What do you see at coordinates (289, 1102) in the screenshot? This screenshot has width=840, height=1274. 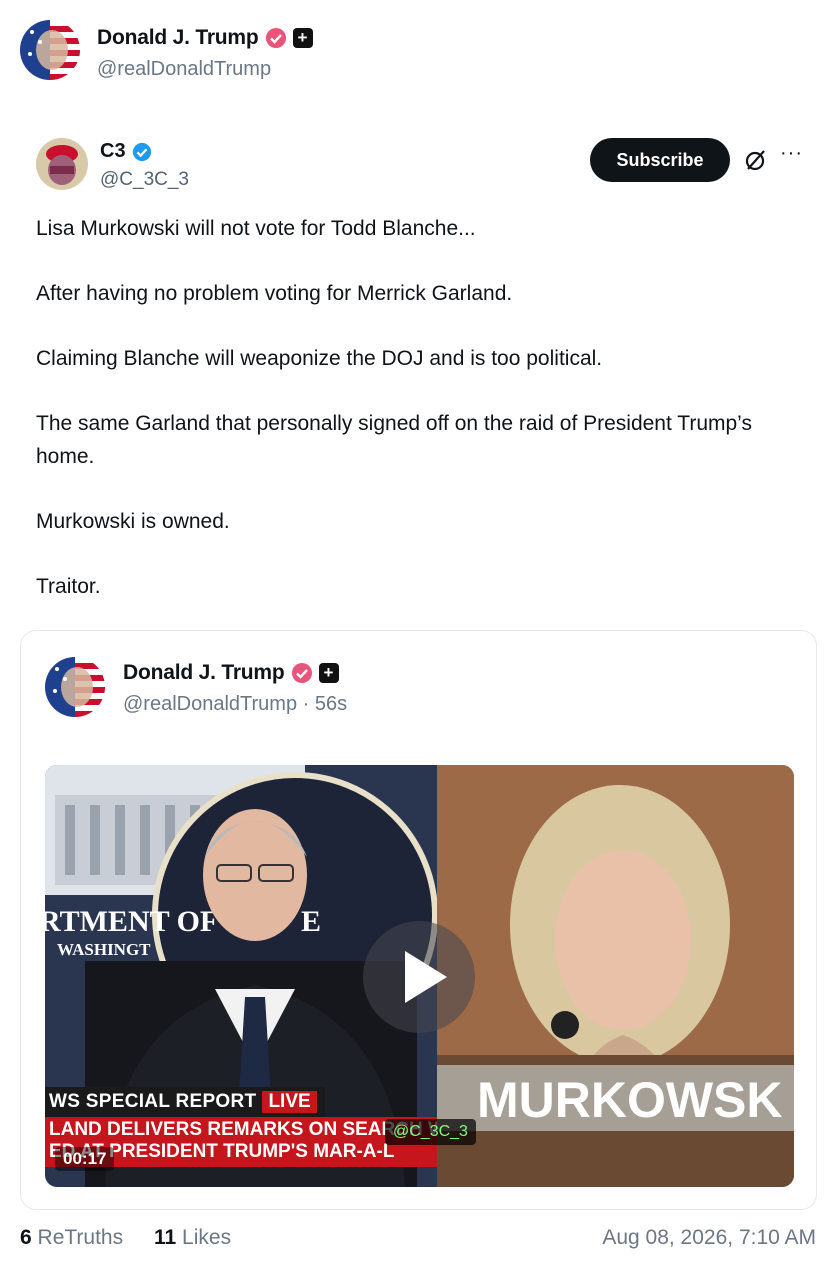 I see `live-badge: LIVE` at bounding box center [289, 1102].